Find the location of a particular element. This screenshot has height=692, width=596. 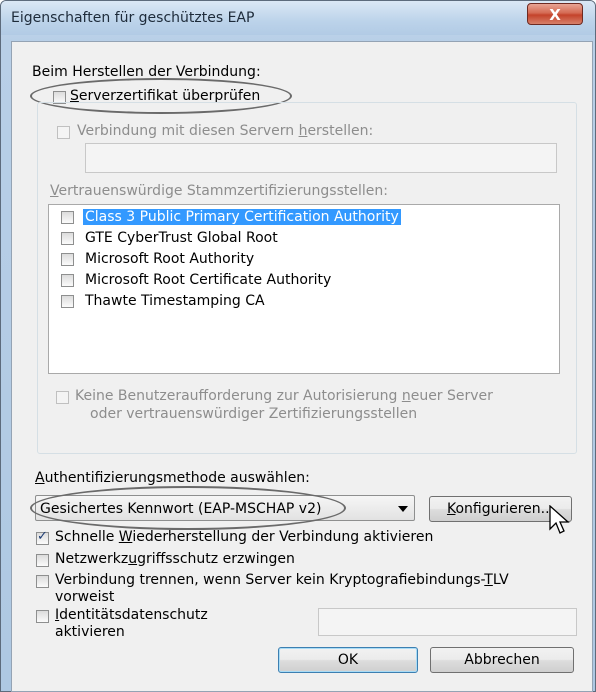

servers-input is located at coordinates (321, 158).